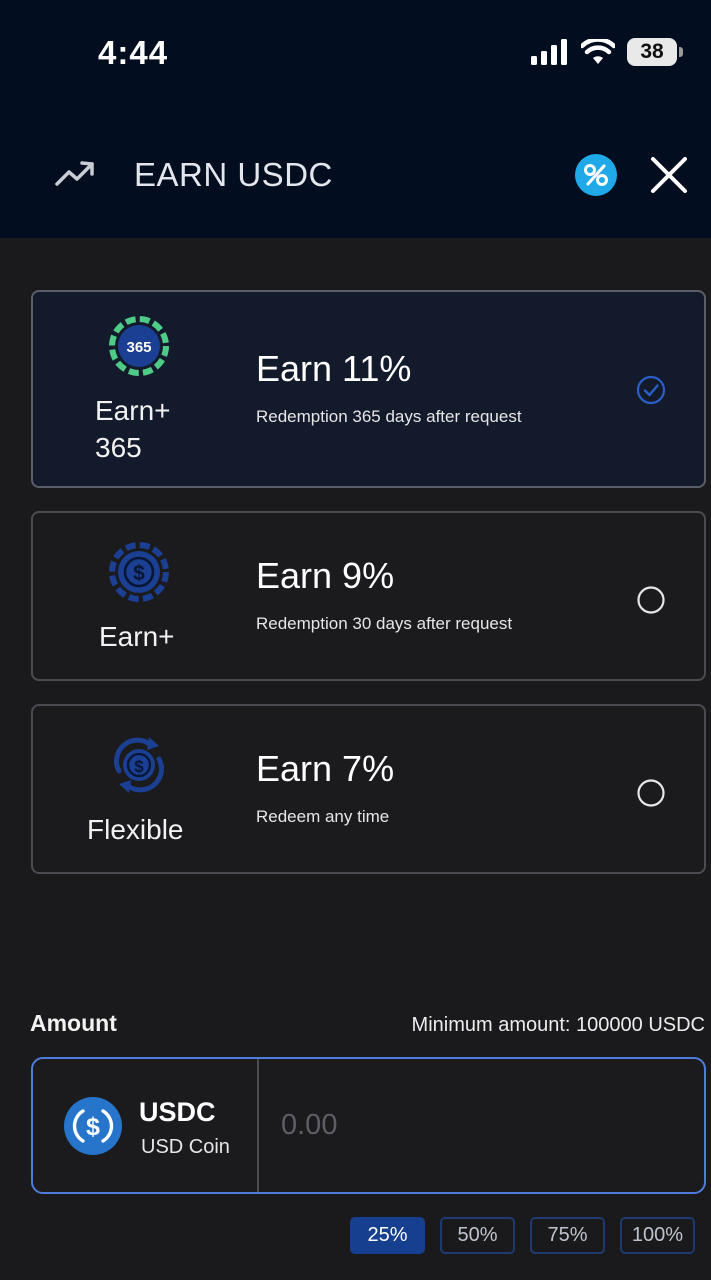 This screenshot has height=1280, width=711. I want to click on percent-100-button: 100%, so click(657, 1235).